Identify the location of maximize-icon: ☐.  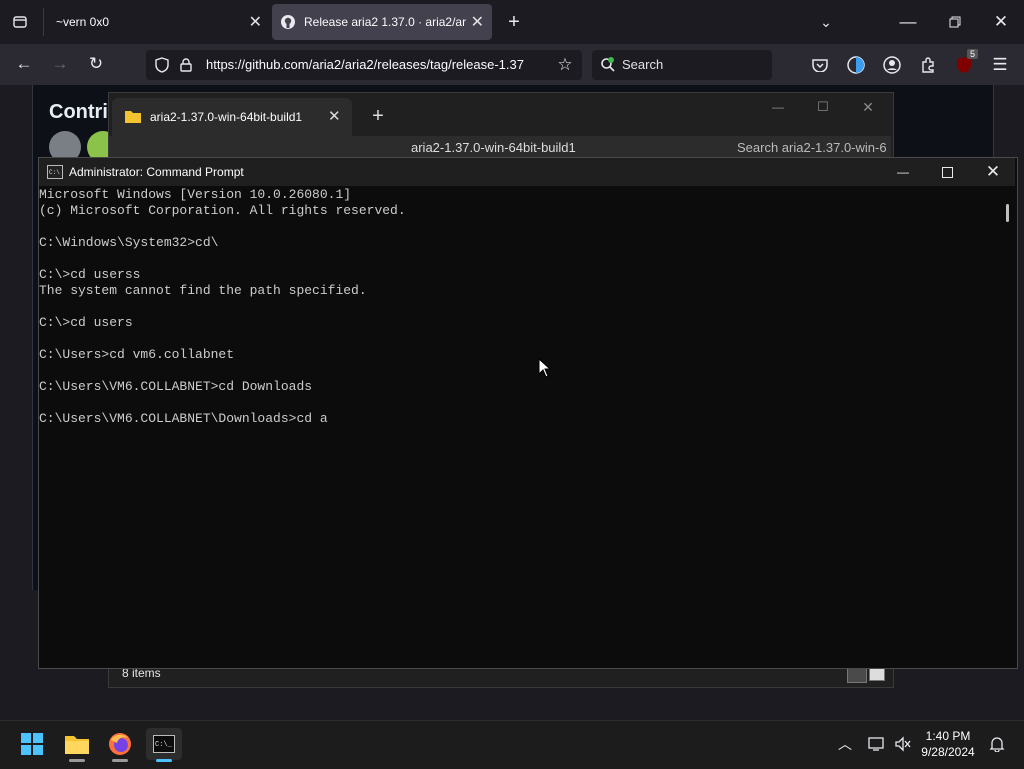
(823, 107).